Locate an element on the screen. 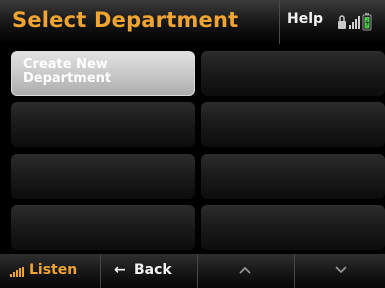 The height and width of the screenshot is (288, 385). tile-label: Create New Department is located at coordinates (67, 71).